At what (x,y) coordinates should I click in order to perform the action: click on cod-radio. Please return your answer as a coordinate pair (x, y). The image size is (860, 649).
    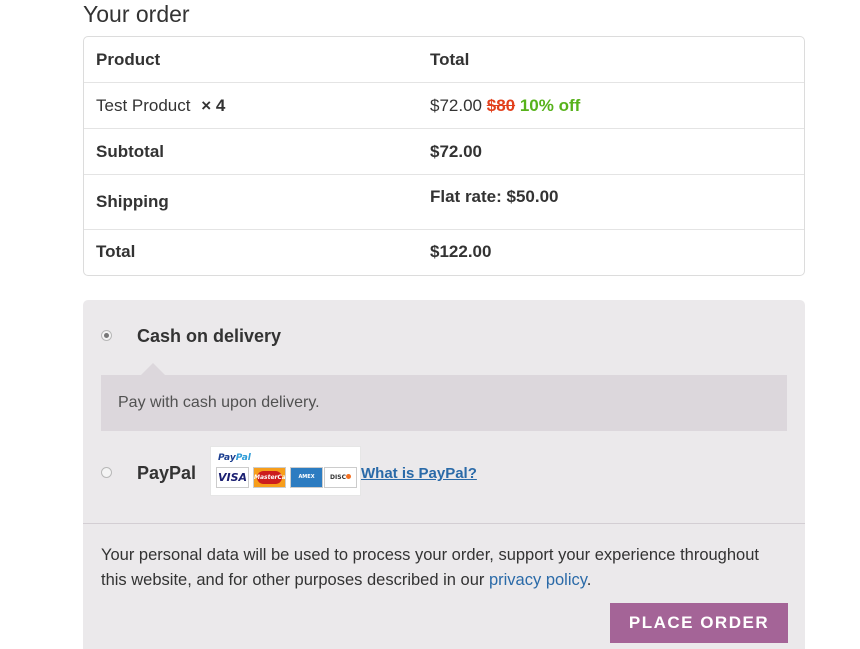
    Looking at the image, I should click on (106, 335).